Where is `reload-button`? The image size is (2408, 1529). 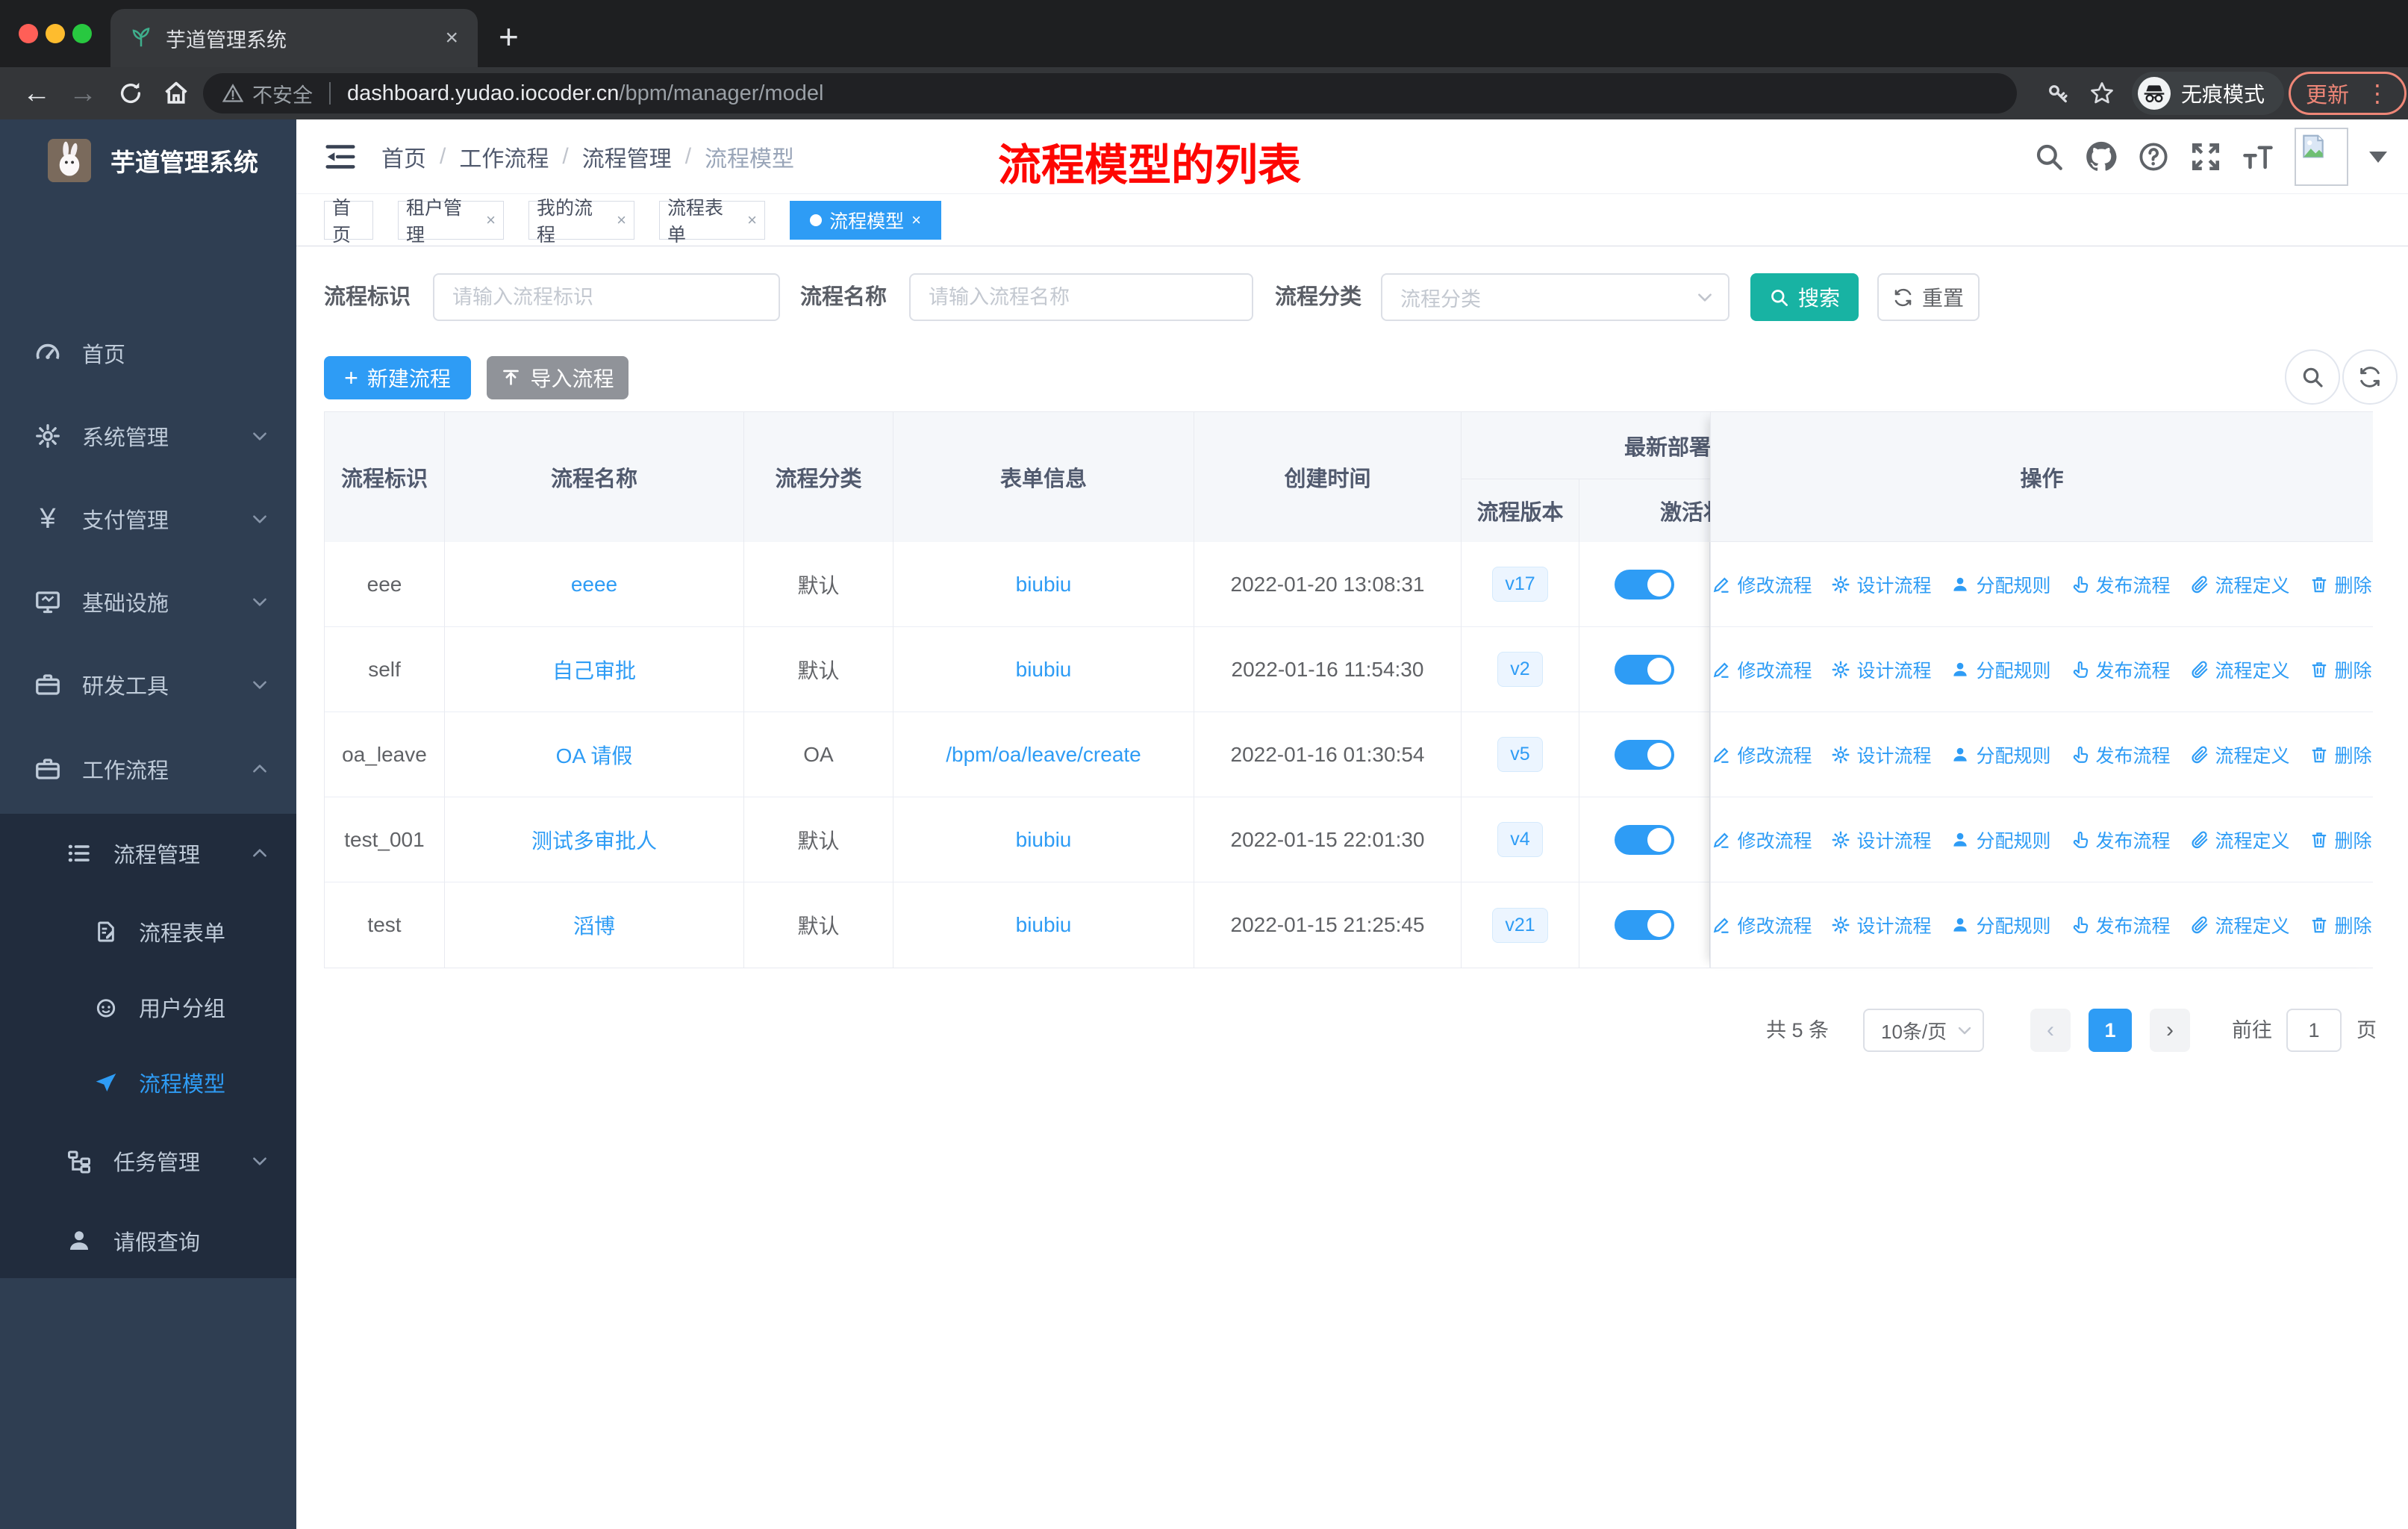
reload-button is located at coordinates (130, 93).